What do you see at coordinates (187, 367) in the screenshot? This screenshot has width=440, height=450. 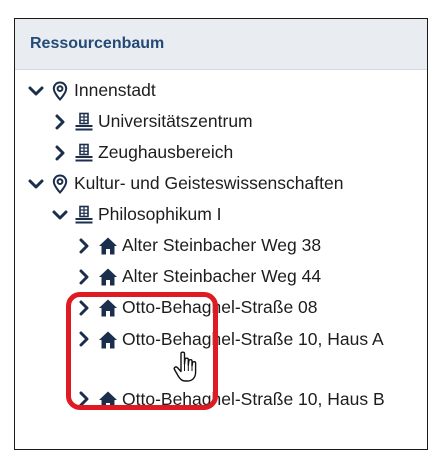 I see `hand-pointer-cursor-icon` at bounding box center [187, 367].